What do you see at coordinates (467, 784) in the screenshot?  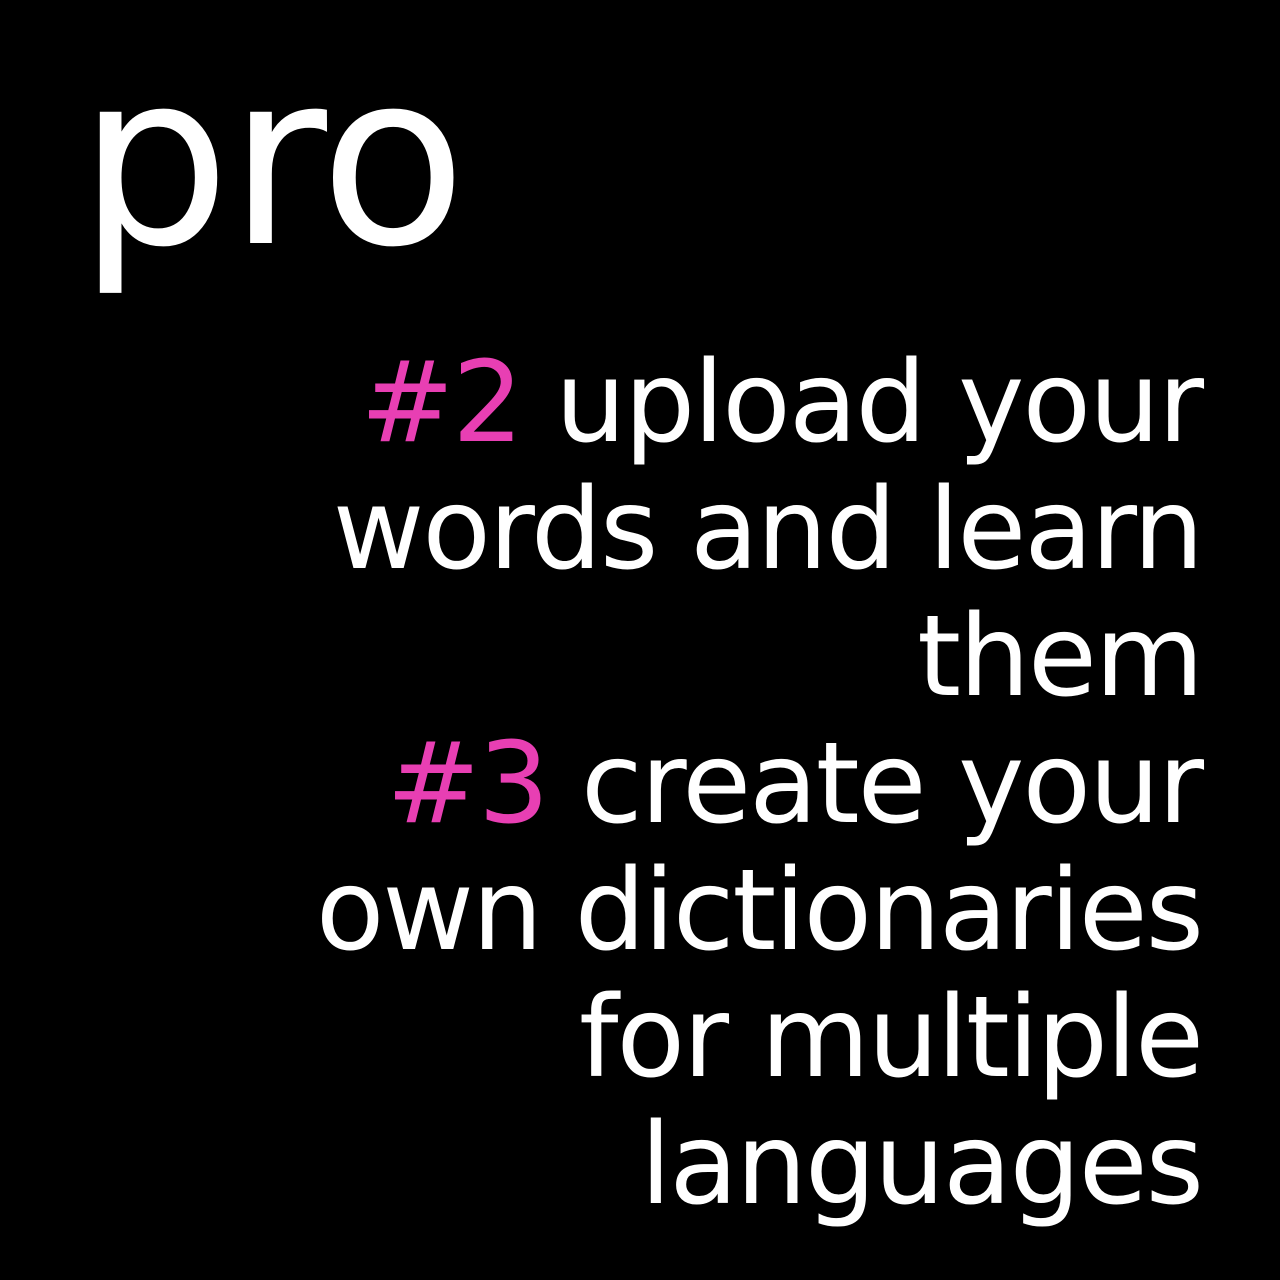 I see `feature-number: #3` at bounding box center [467, 784].